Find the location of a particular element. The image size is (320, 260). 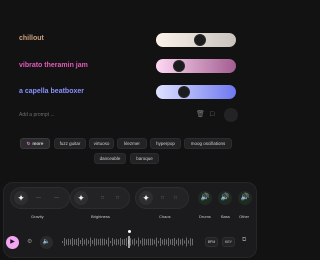

knob-value: — is located at coordinates (38, 198).